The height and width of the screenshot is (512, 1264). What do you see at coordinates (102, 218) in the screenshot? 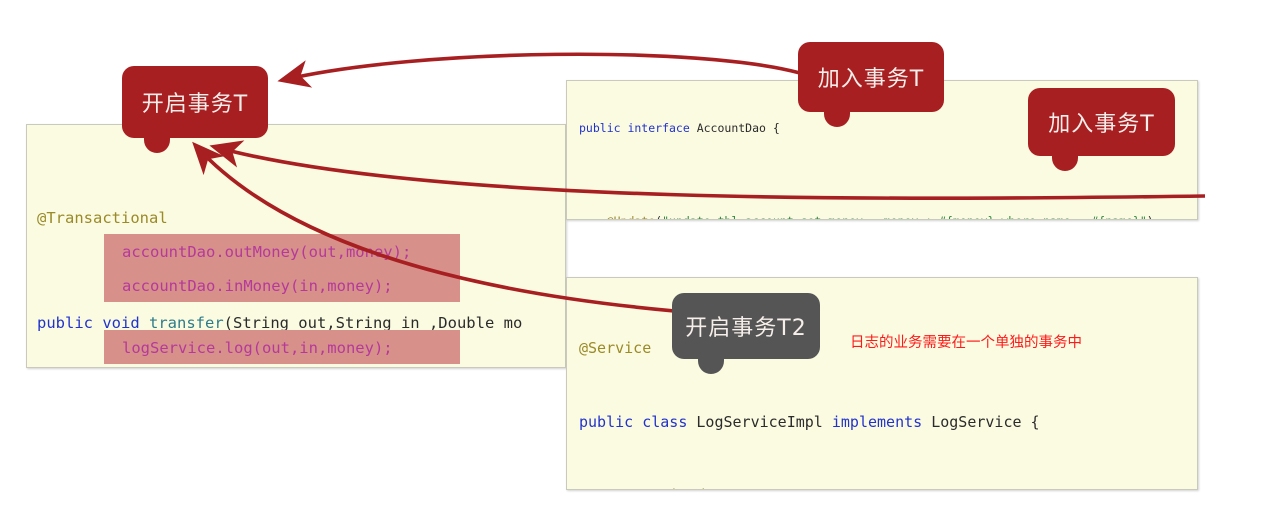
I see `annotation-transactional: @Transactional` at bounding box center [102, 218].